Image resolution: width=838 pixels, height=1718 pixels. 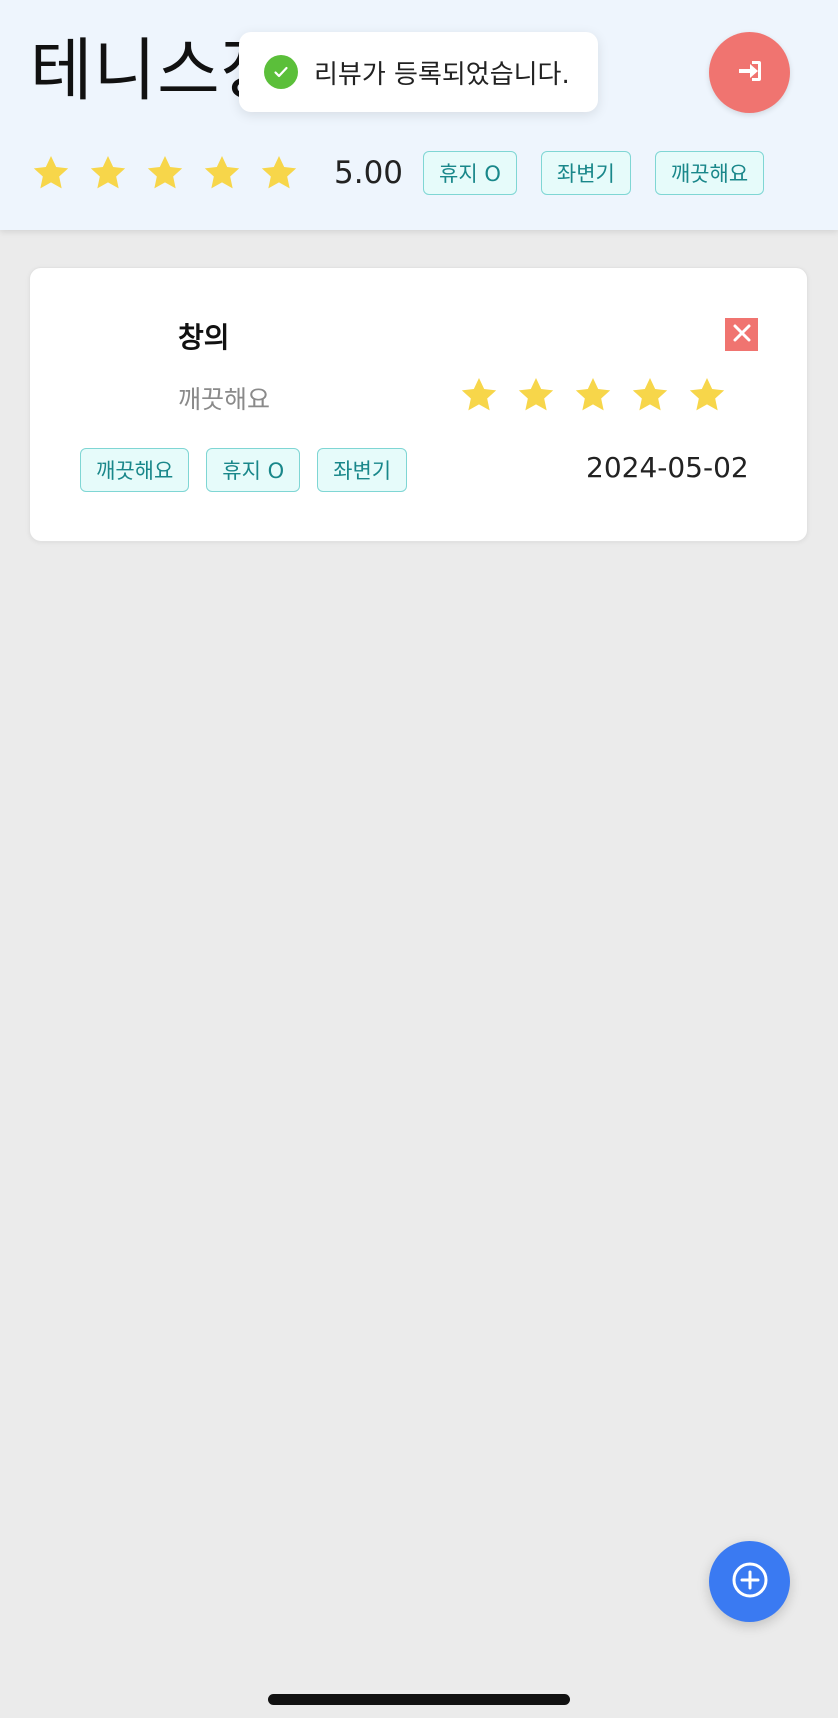 I want to click on review-card: 창의 깨끗해요 깨끗해요 휴지 O 좌변기 2024-05-02, so click(x=418, y=404).